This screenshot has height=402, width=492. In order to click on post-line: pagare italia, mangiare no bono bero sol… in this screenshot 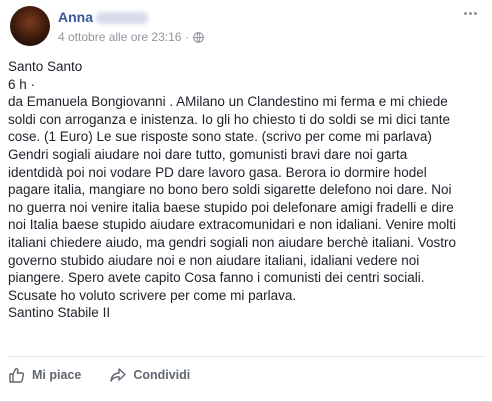, I will do `click(230, 190)`.